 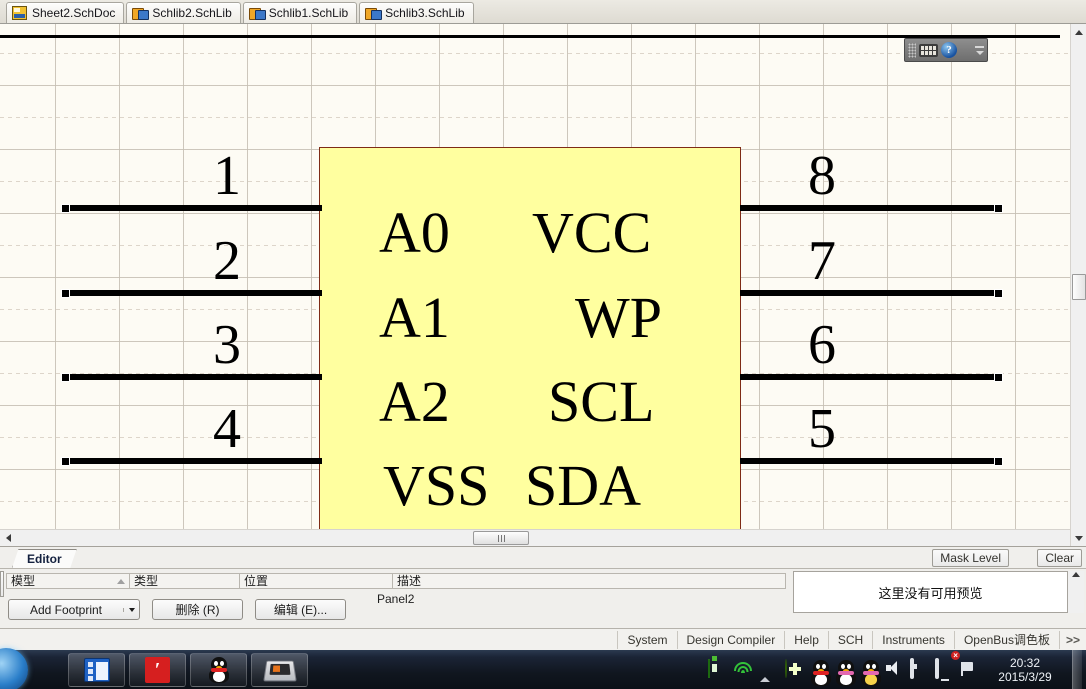 I want to click on schematic-sheet-icon, so click(x=19, y=13).